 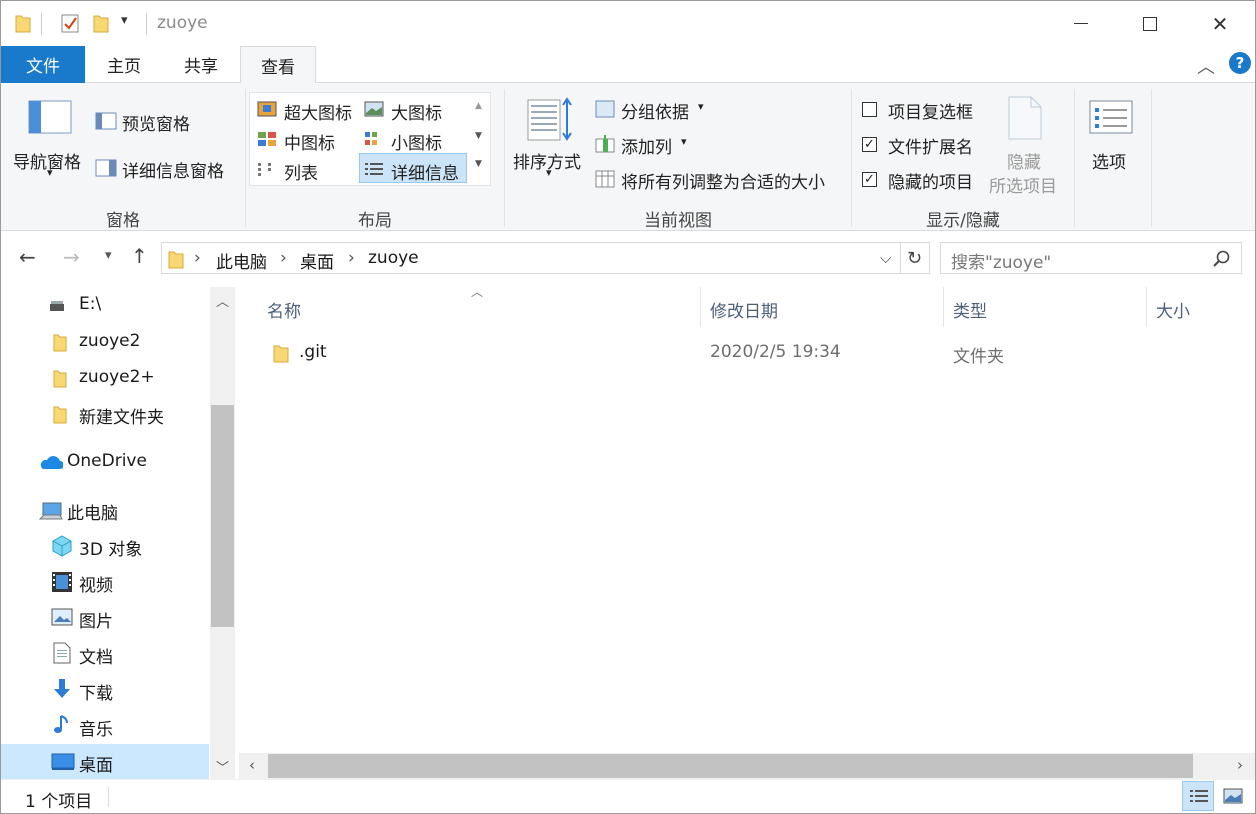 I want to click on item-checkboxes-label: 项目复选框, so click(x=930, y=113).